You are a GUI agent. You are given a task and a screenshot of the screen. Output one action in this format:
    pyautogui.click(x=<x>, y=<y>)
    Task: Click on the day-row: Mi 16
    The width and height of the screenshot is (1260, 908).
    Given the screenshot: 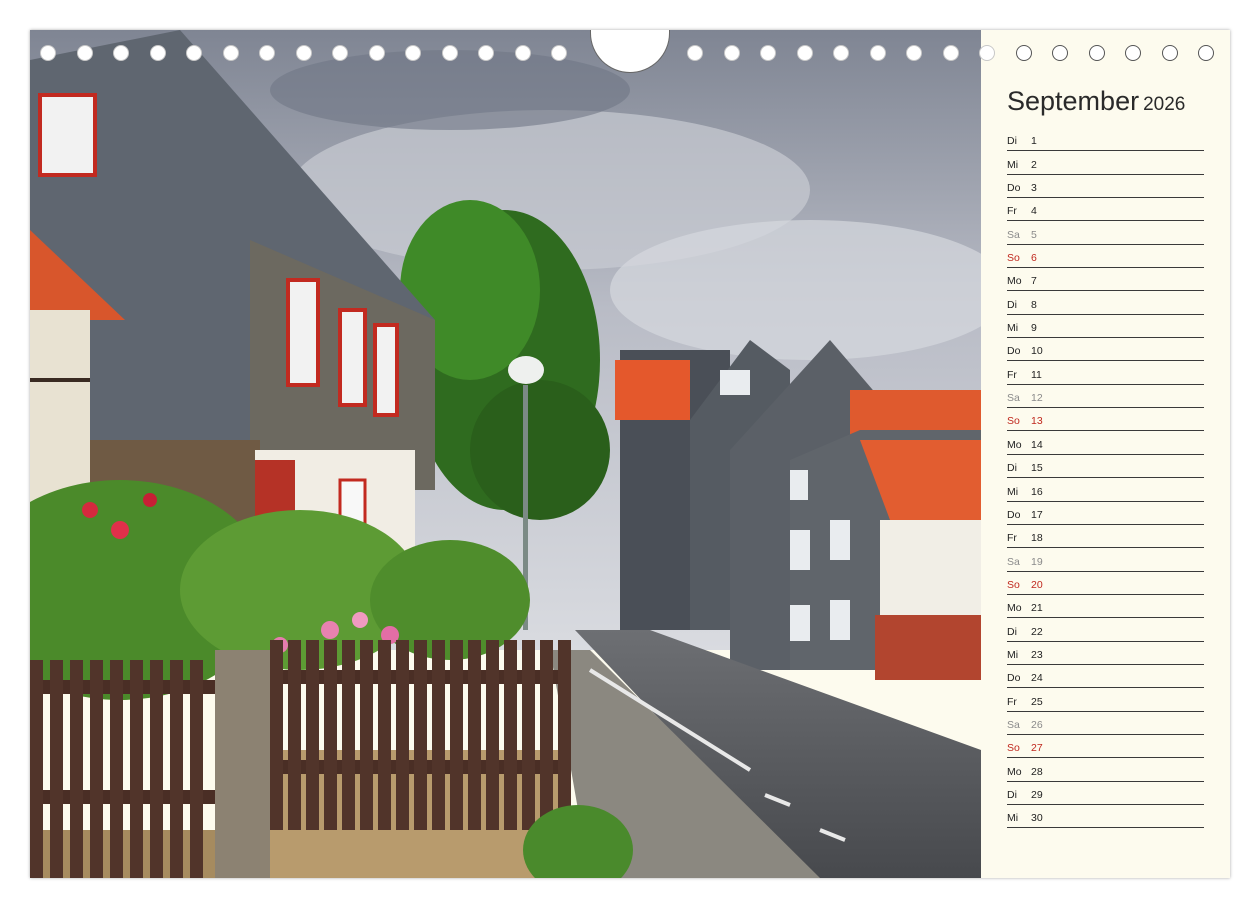 What is the action you would take?
    pyautogui.click(x=1105, y=490)
    